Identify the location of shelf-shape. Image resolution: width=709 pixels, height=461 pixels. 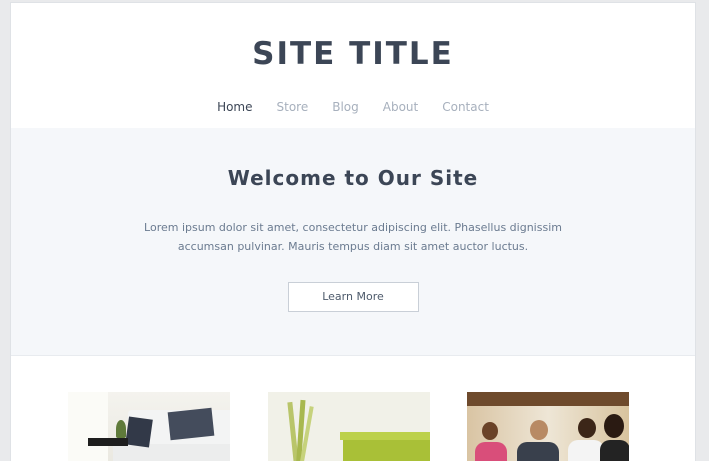
(548, 399).